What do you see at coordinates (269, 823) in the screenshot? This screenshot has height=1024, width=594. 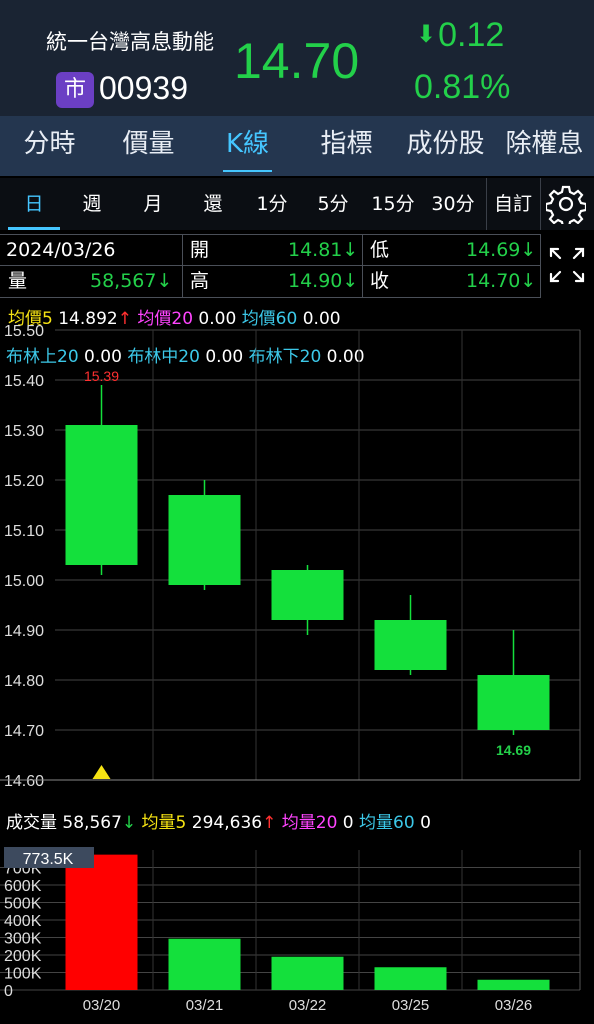 I see `mv5-arrow: ↑` at bounding box center [269, 823].